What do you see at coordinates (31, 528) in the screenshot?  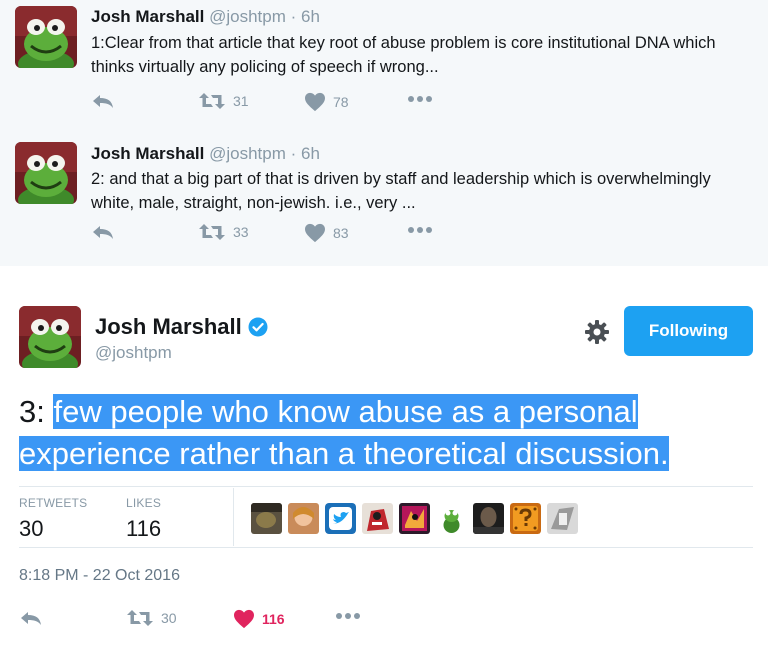 I see `retweets-count: 30` at bounding box center [31, 528].